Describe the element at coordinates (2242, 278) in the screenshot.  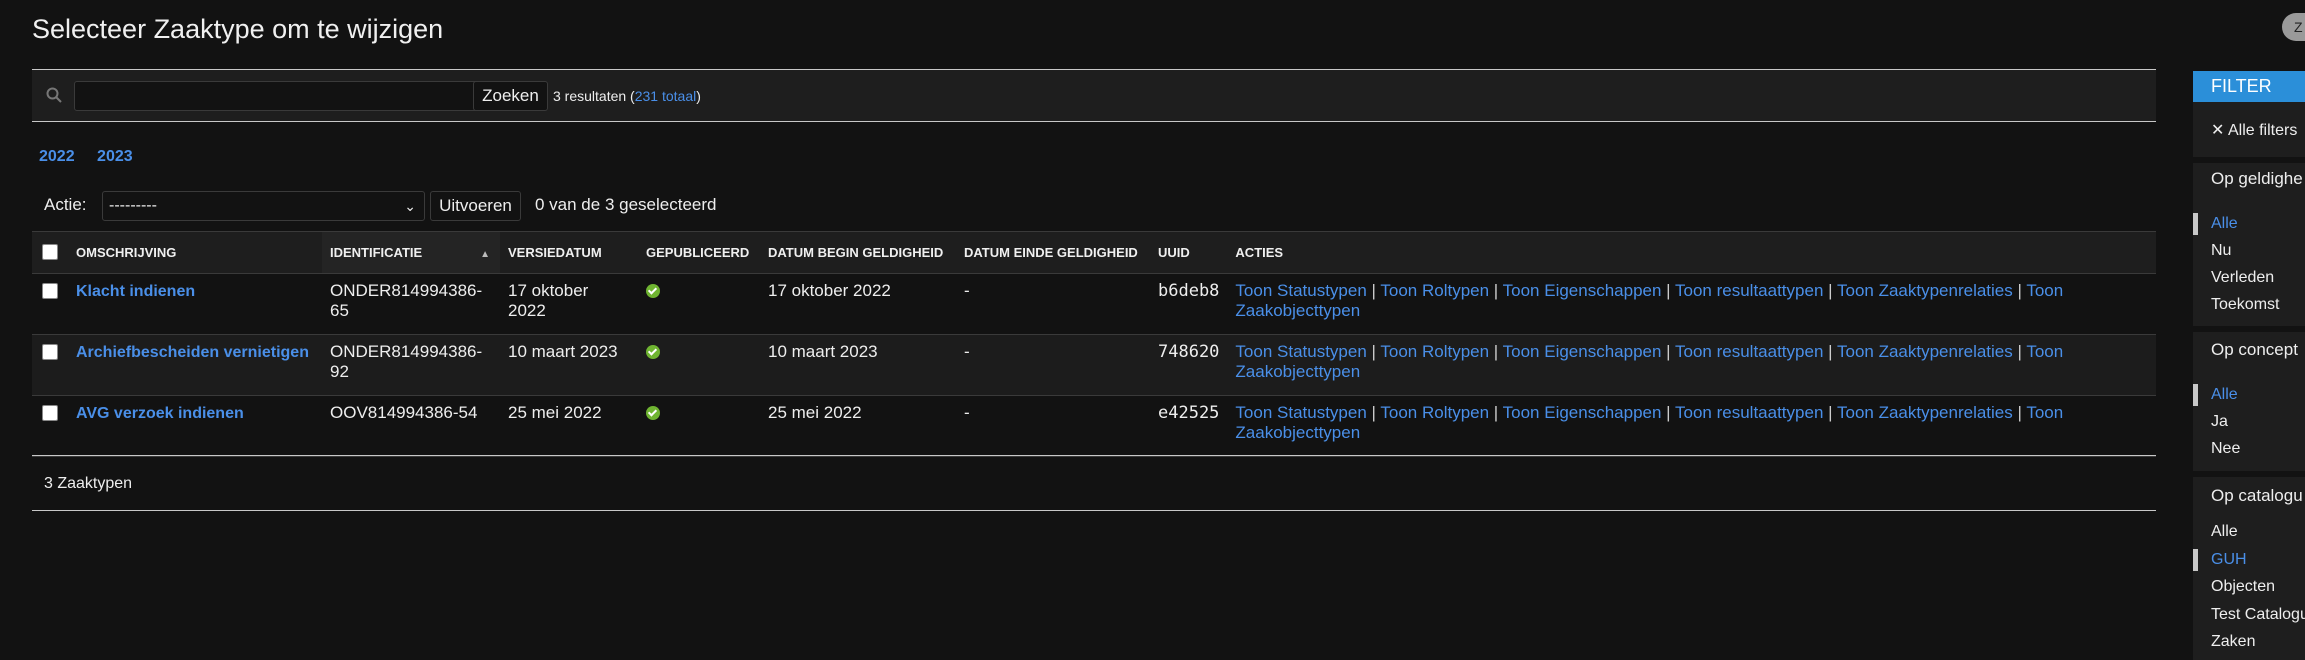
I see `filter-option-geldigheid-verleden: Verleden` at that location.